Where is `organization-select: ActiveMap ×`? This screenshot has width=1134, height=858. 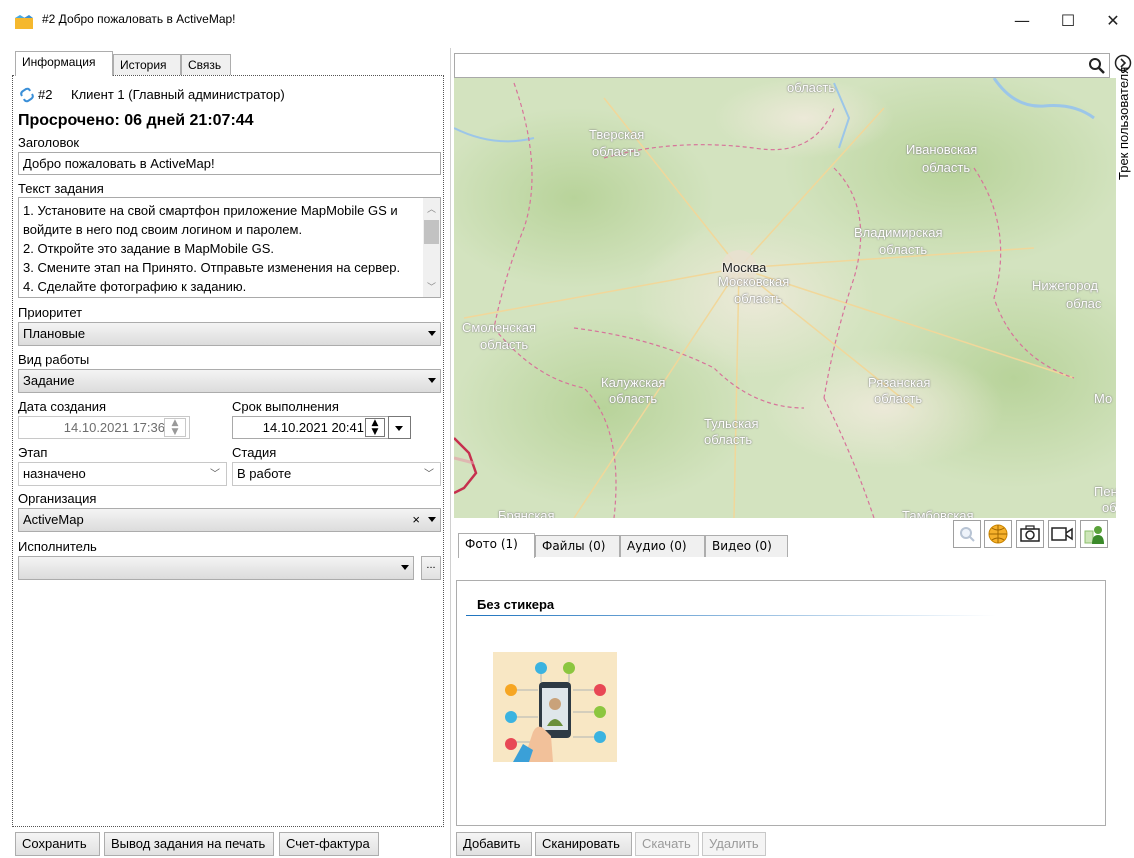
organization-select: ActiveMap × is located at coordinates (229, 520).